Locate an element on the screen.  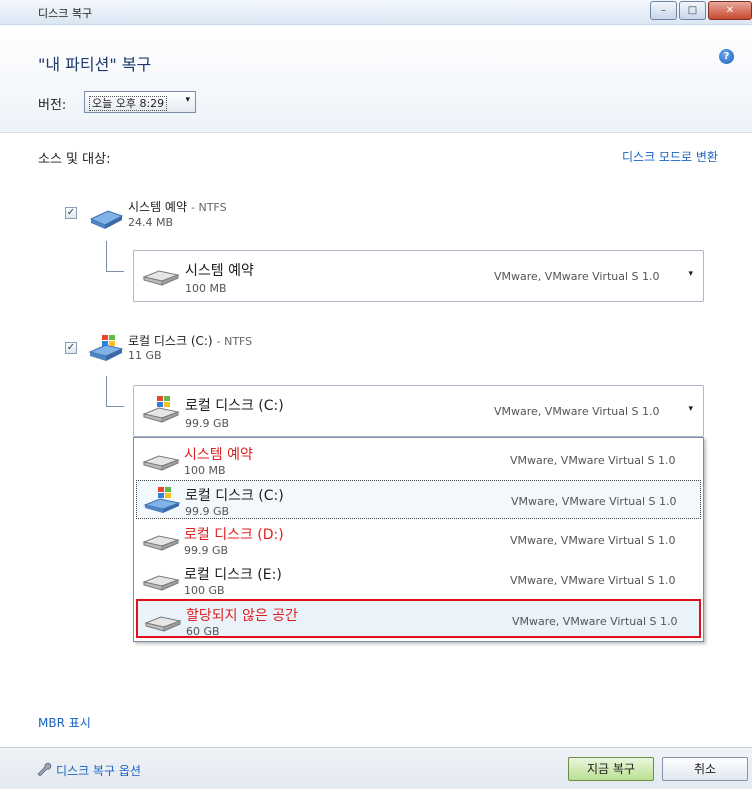
restore-options-link: 디스크 복구 옵션 is located at coordinates (98, 770).